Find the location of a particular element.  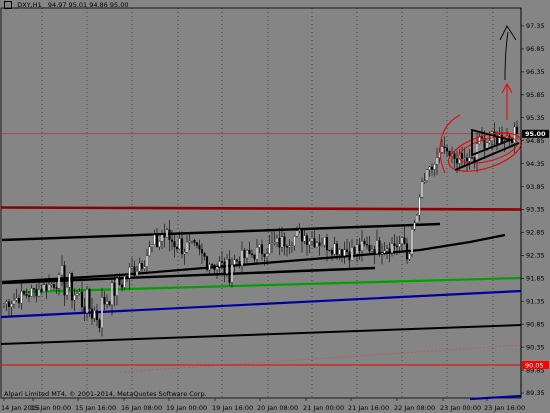

price-label-14: 90.35 is located at coordinates (535, 347).